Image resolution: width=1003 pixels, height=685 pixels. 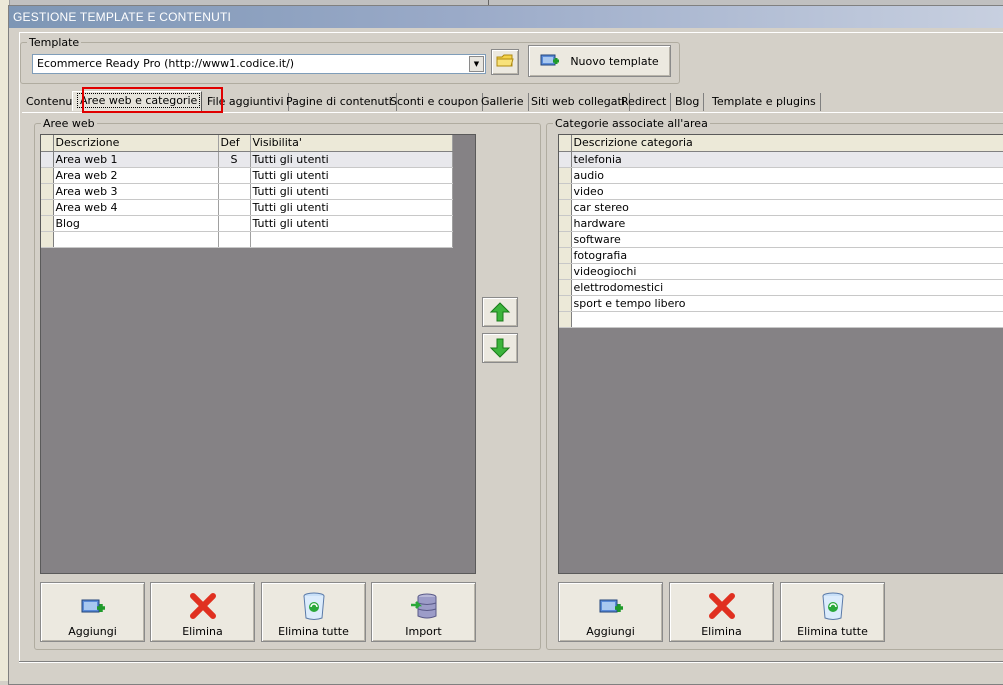 I want to click on cell-descrizione: Area web 2, so click(x=136, y=175).